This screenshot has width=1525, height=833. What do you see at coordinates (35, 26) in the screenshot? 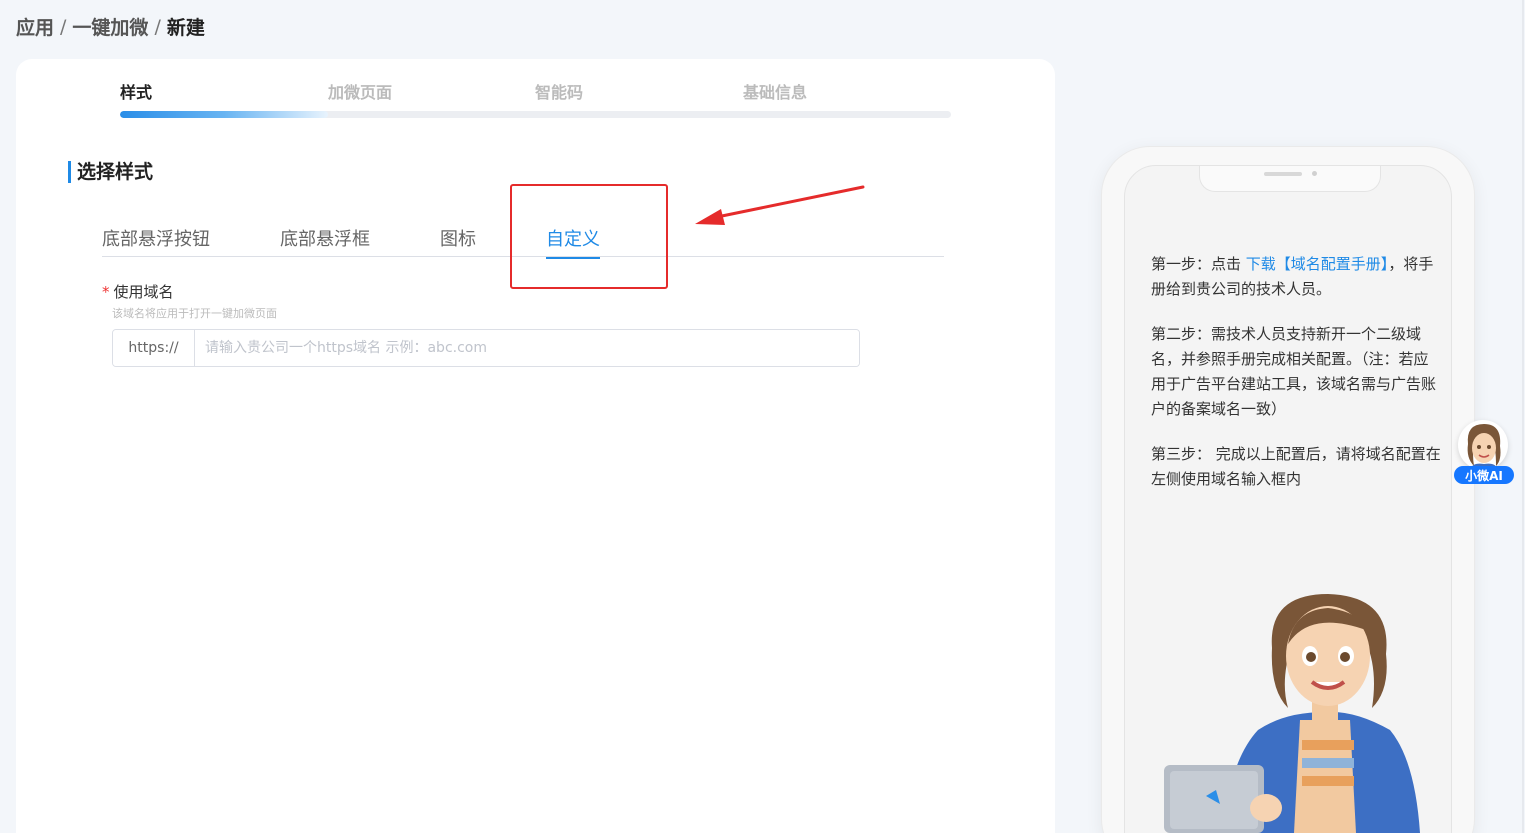
I see `breadcrumb-item-app: 应用` at bounding box center [35, 26].